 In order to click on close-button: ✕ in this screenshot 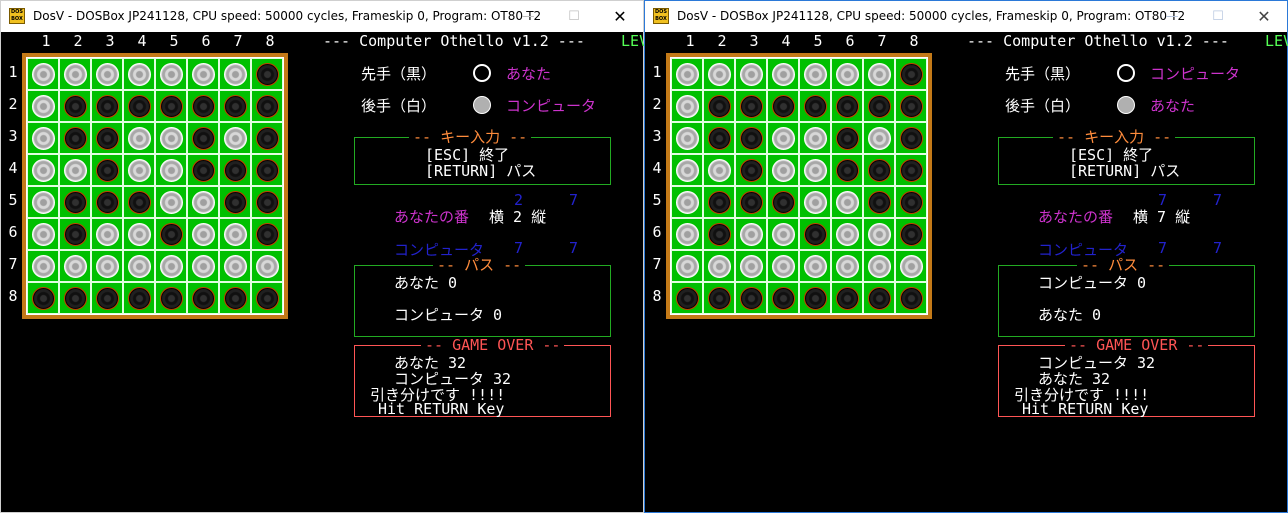, I will do `click(1264, 16)`.